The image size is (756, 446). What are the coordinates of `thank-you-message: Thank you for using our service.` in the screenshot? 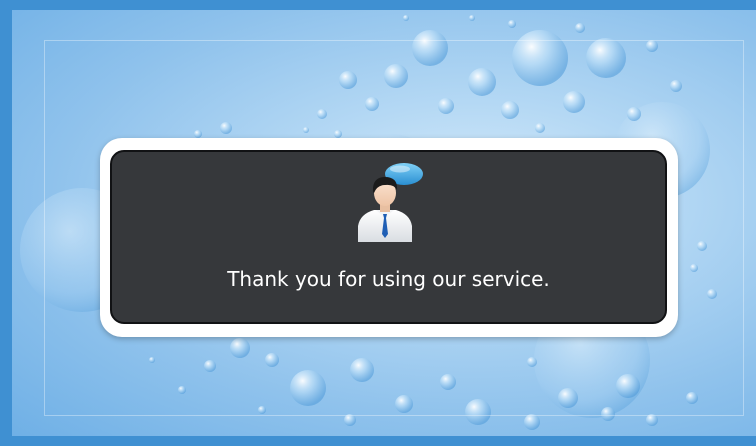 It's located at (388, 279).